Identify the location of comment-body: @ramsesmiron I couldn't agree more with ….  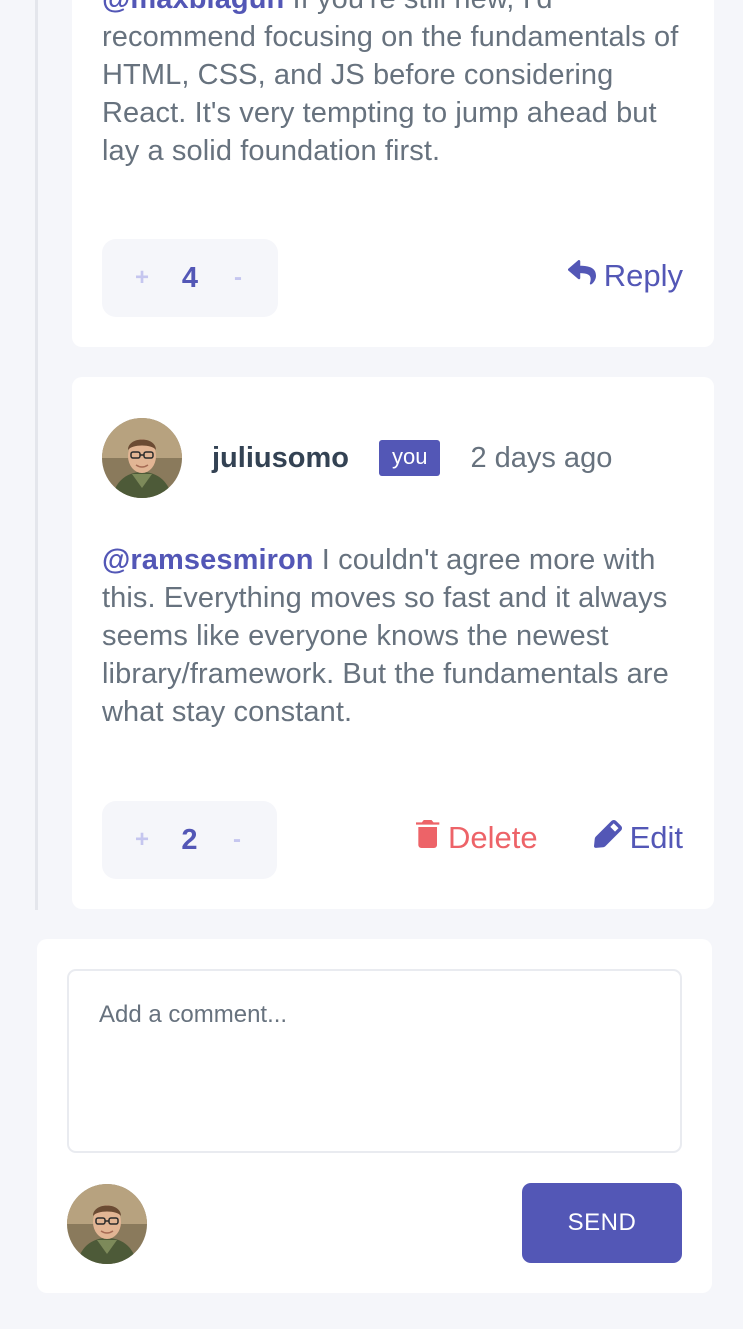
(397, 636).